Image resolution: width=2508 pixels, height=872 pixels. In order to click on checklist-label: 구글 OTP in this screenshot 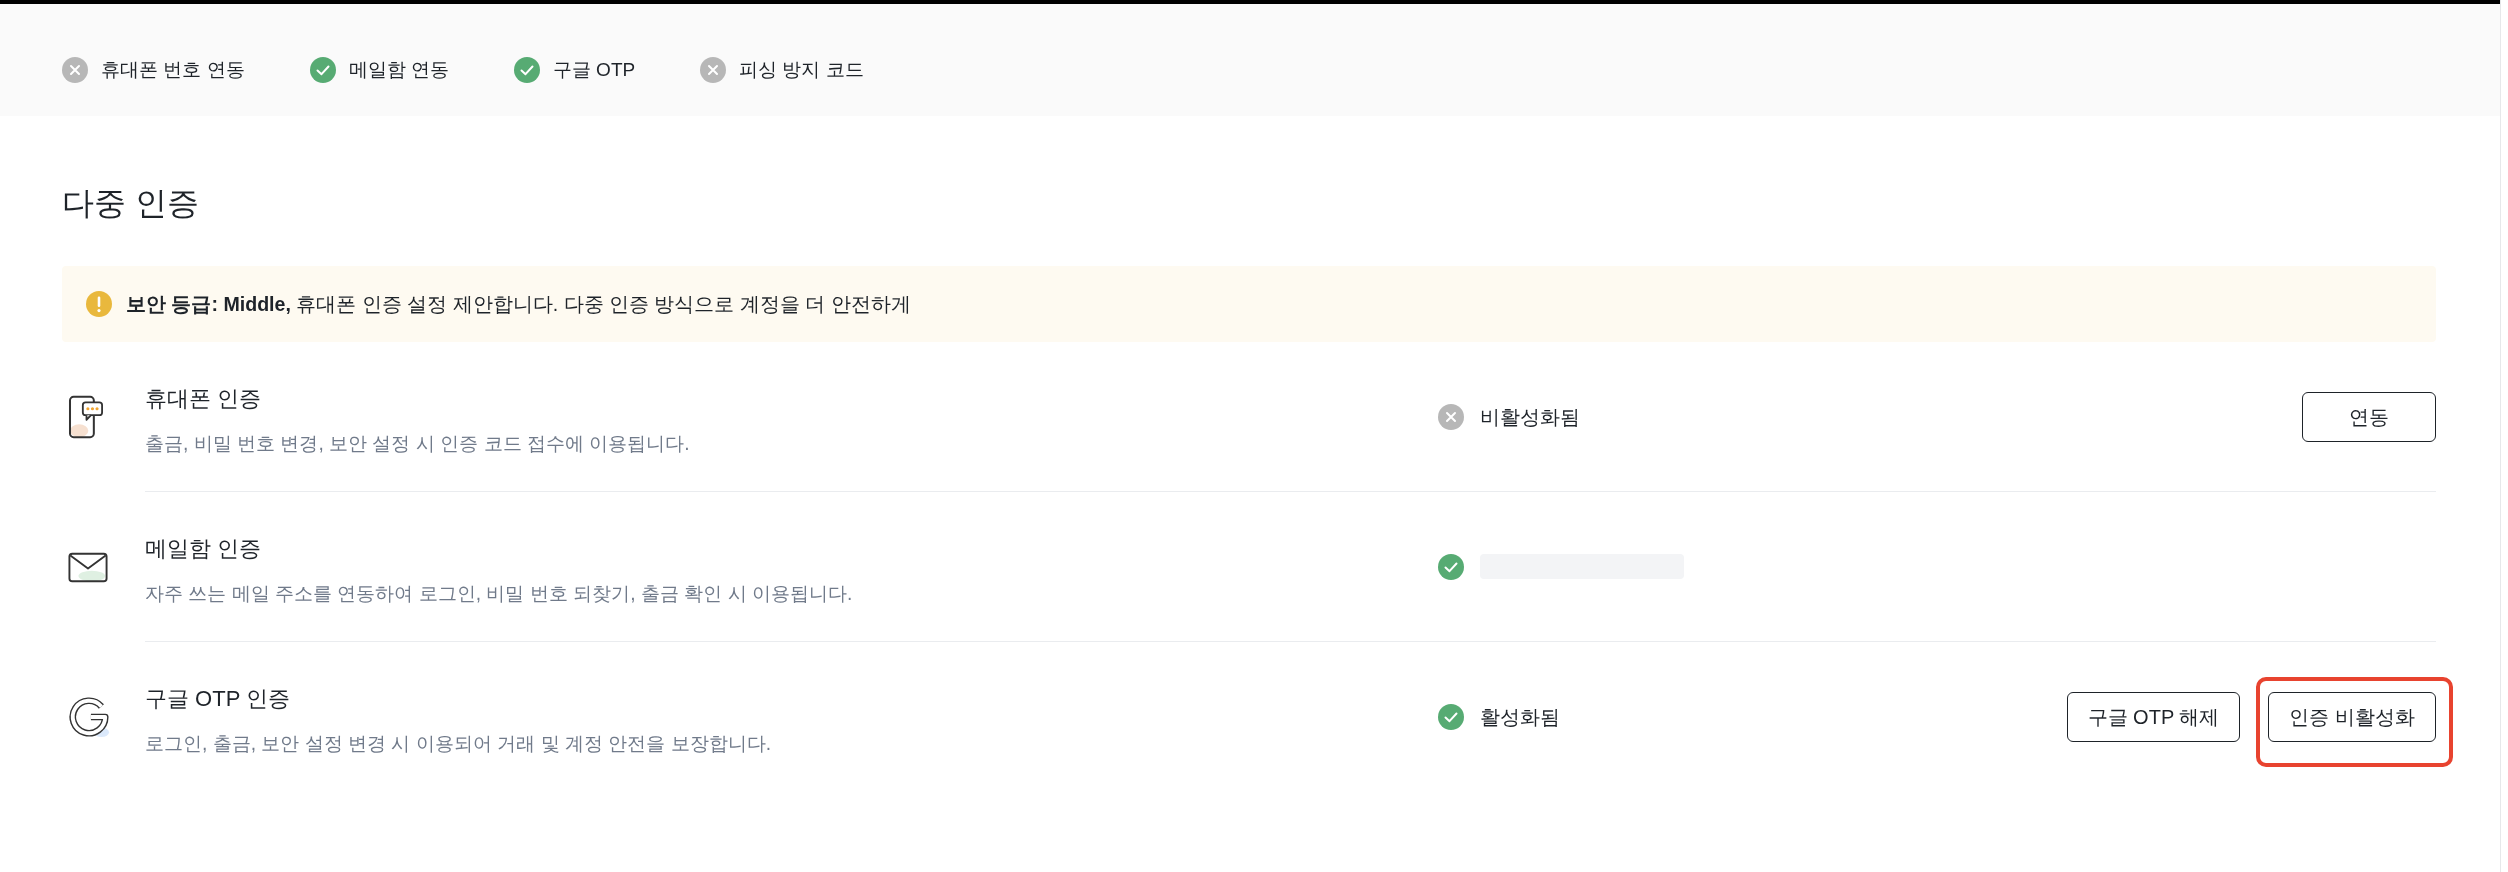, I will do `click(594, 70)`.